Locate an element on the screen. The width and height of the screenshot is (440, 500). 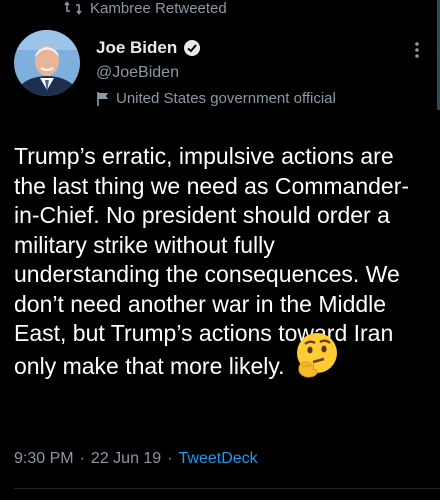
retweet-label: Kambree Retweeted is located at coordinates (158, 8).